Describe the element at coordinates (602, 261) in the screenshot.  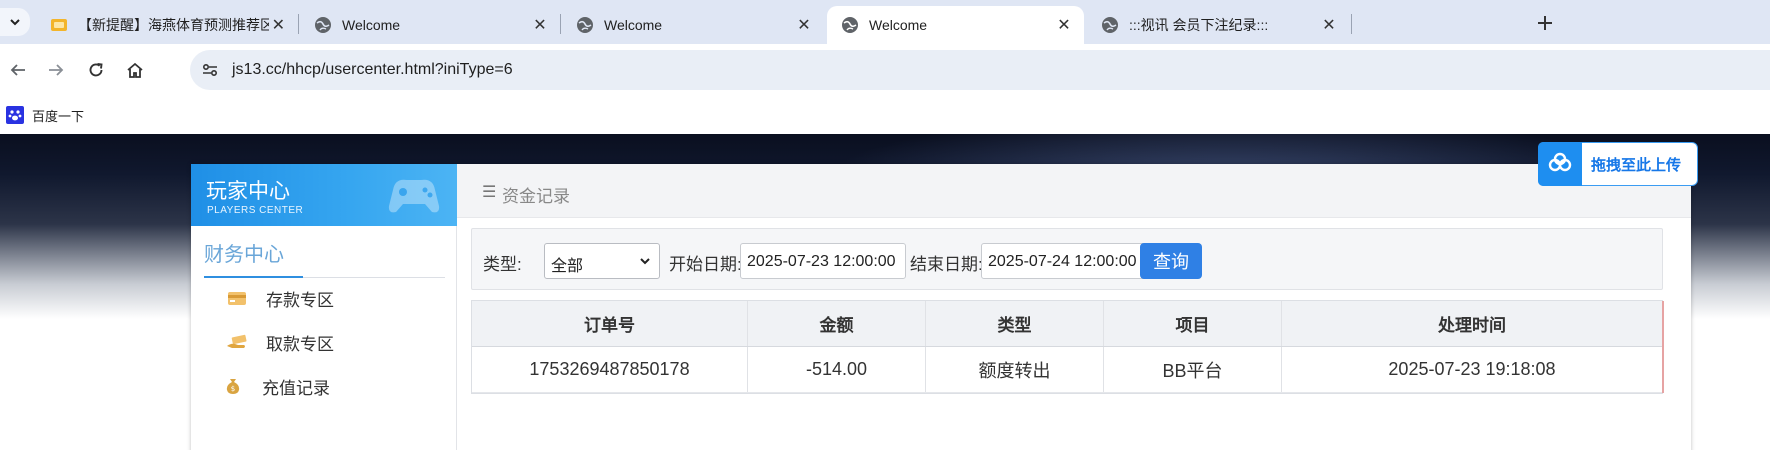
I see `type-select: 全部` at that location.